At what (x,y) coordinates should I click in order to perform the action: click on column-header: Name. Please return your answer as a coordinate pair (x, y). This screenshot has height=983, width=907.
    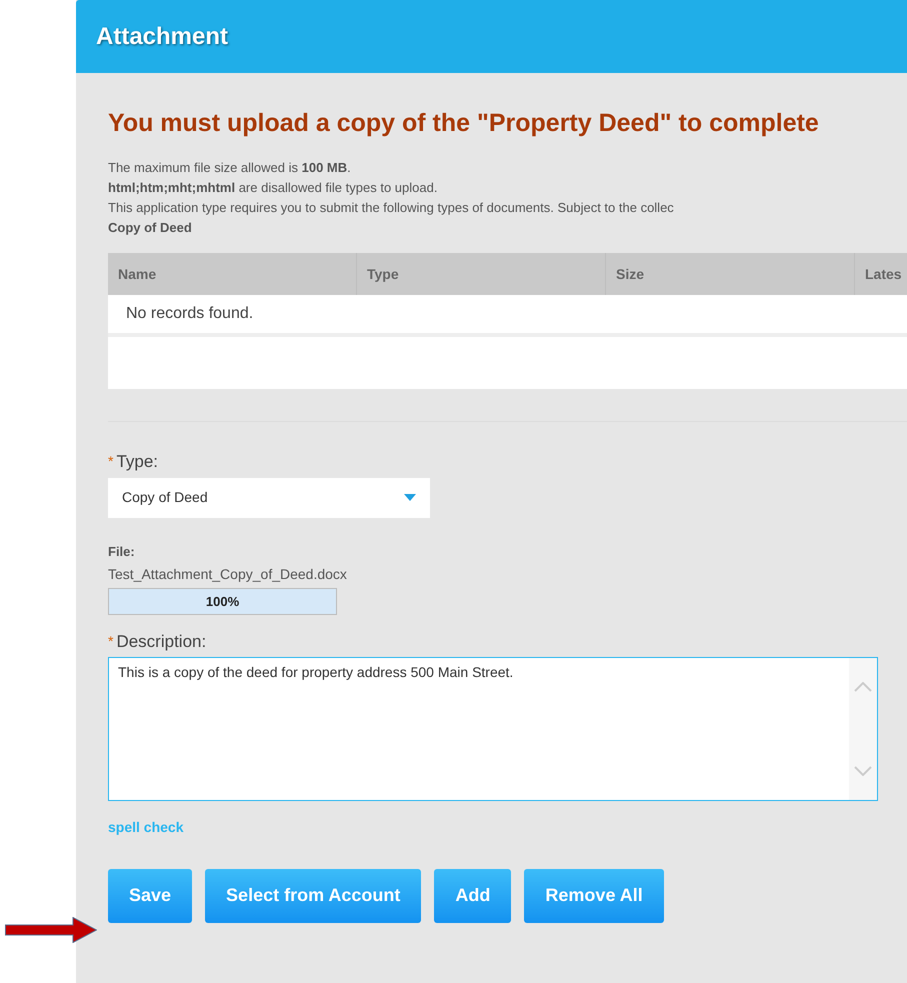
    Looking at the image, I should click on (232, 274).